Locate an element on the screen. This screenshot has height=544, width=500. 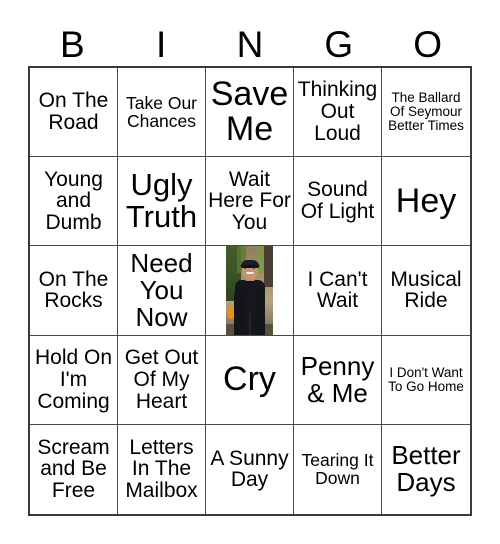
photo-shoulder-right is located at coordinates (260, 312).